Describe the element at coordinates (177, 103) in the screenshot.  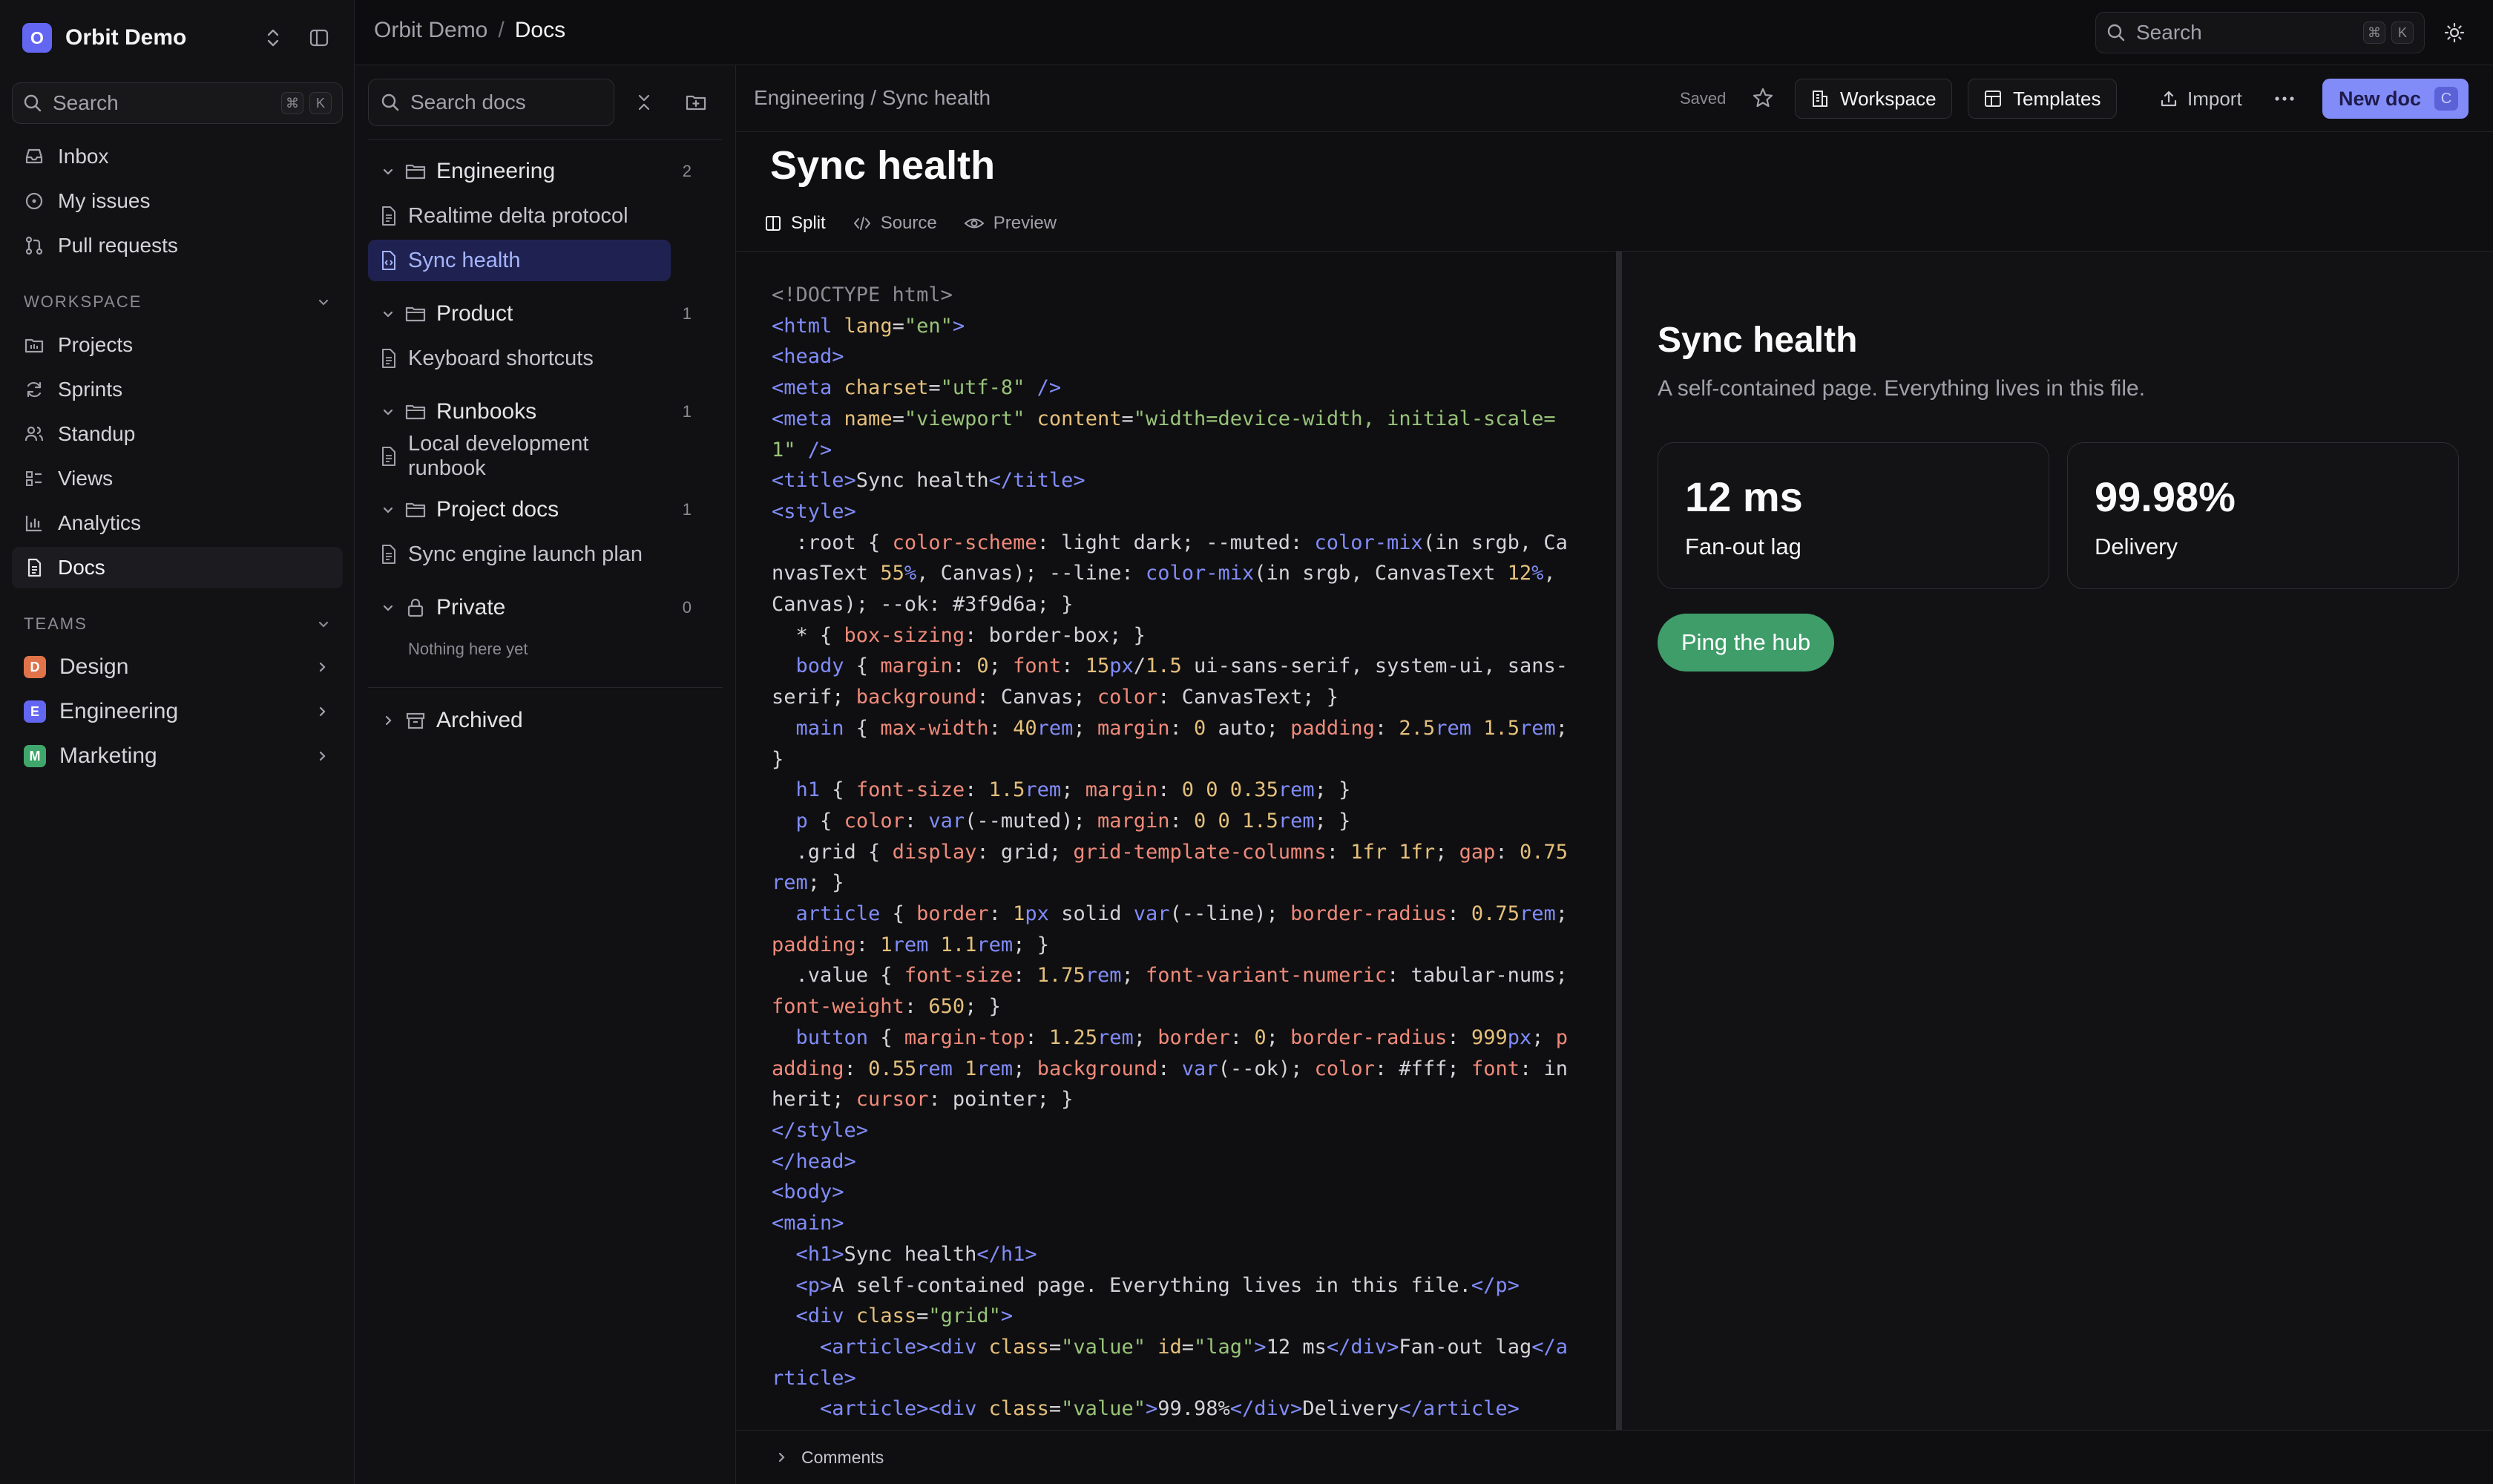
I see `sidebar-search-input: Search ⌘ K` at that location.